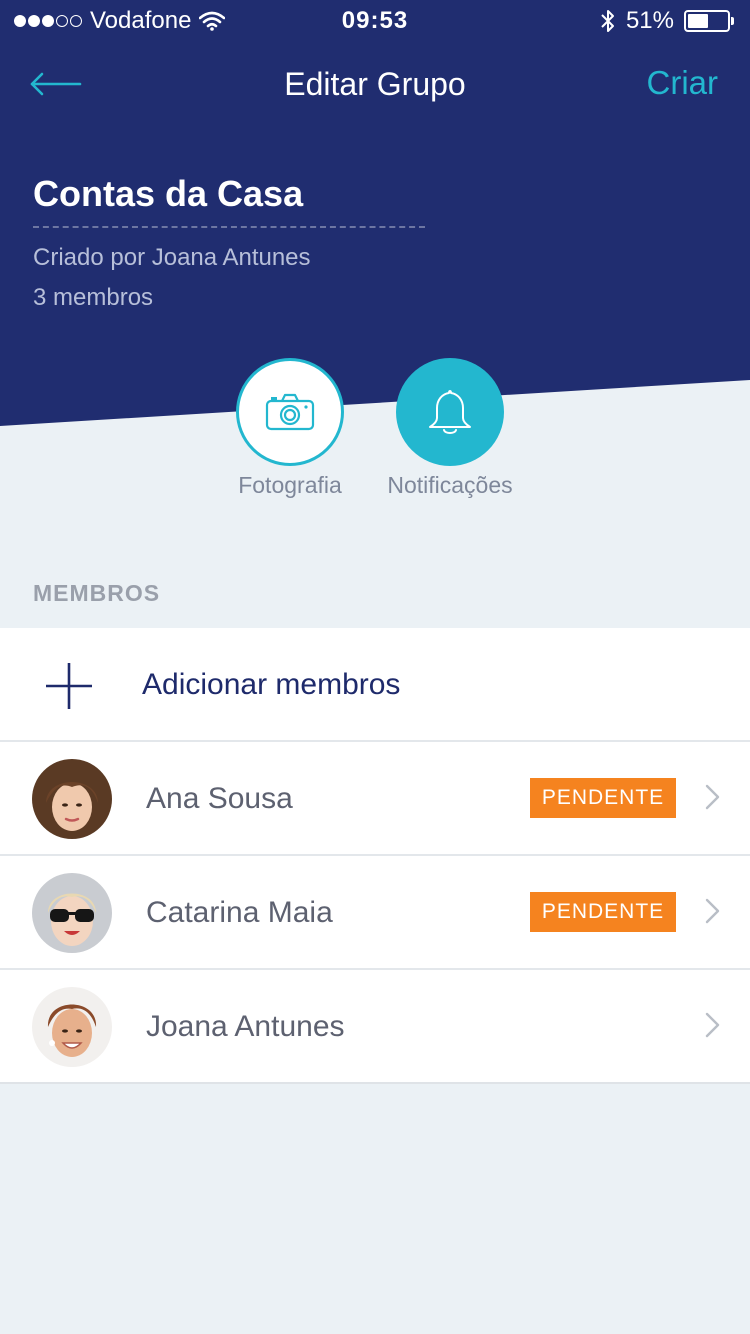 This screenshot has height=1334, width=750. I want to click on create-button: Criar, so click(683, 83).